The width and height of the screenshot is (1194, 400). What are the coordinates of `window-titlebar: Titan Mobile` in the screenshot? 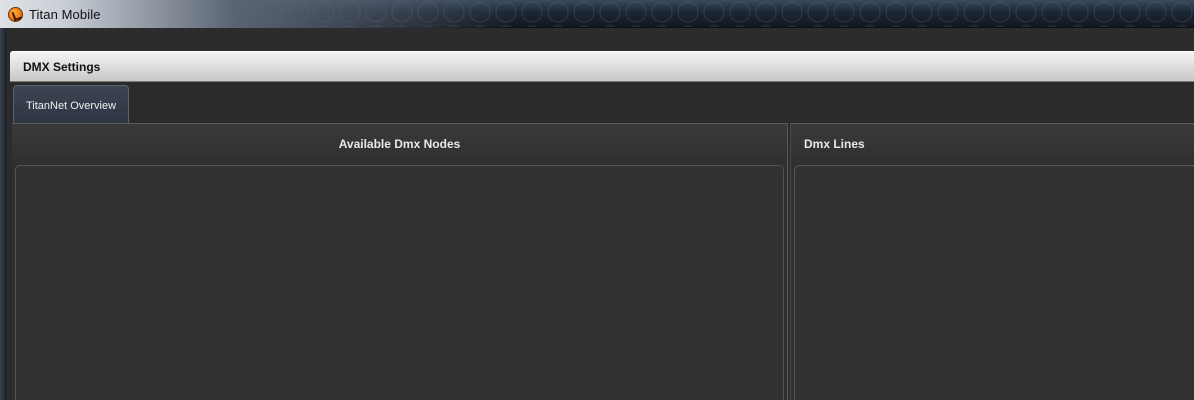 It's located at (597, 14).